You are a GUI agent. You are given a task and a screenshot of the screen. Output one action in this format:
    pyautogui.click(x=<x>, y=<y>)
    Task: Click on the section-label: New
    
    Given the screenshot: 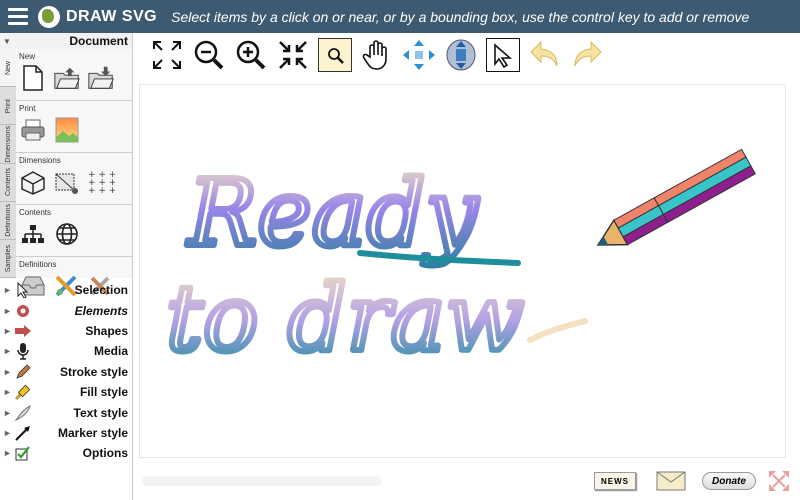 What is the action you would take?
    pyautogui.click(x=27, y=56)
    